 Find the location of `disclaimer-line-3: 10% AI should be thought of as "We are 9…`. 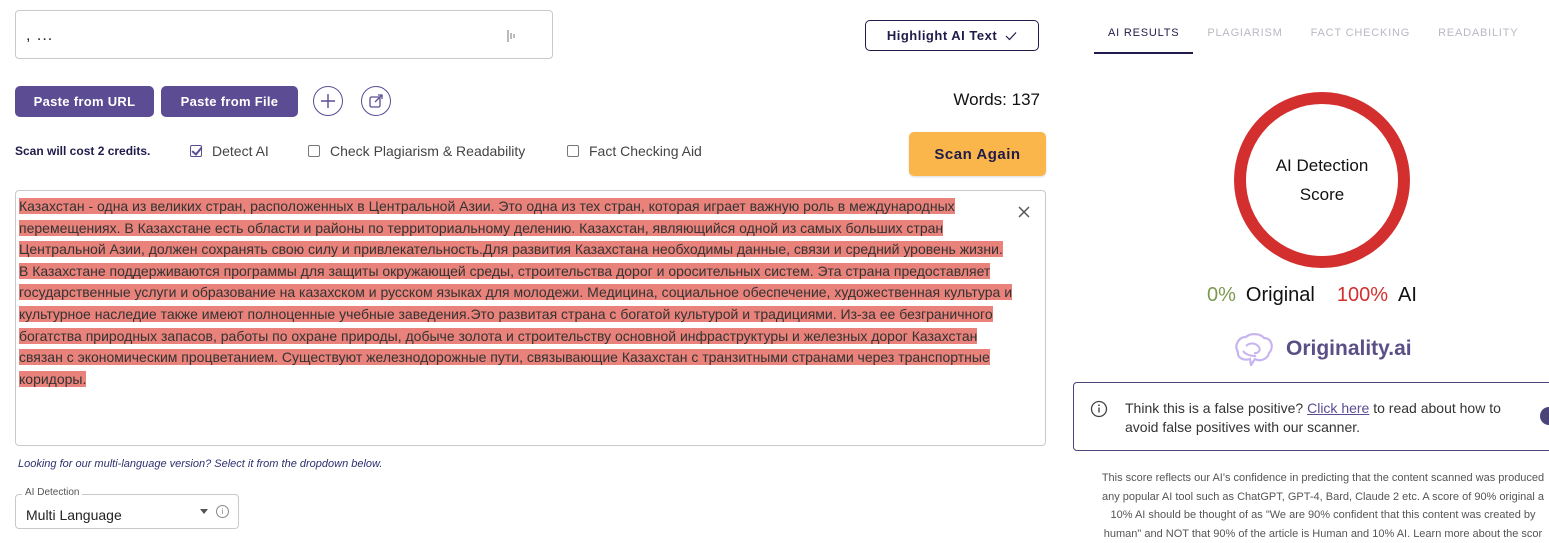

disclaimer-line-3: 10% AI should be thought of as "We are 9… is located at coordinates (1323, 515).